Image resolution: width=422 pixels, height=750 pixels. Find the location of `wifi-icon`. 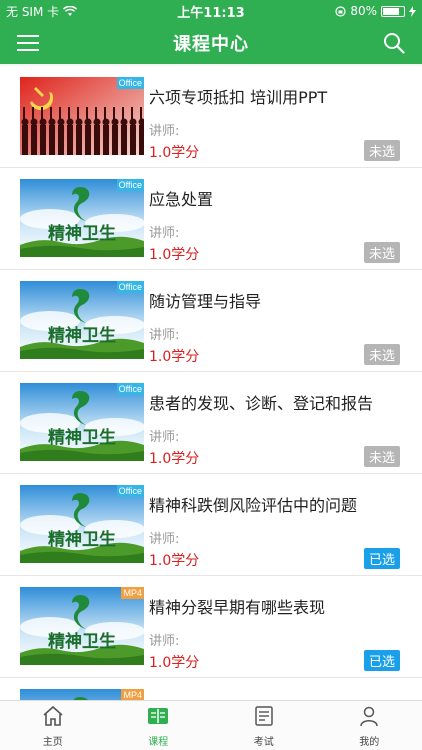

wifi-icon is located at coordinates (70, 10).